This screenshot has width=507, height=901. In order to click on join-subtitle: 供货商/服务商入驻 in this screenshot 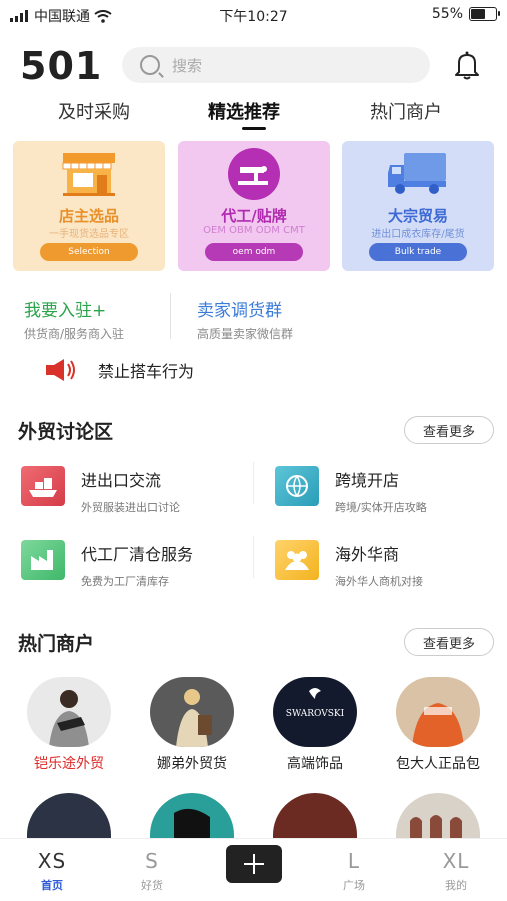, I will do `click(74, 334)`.